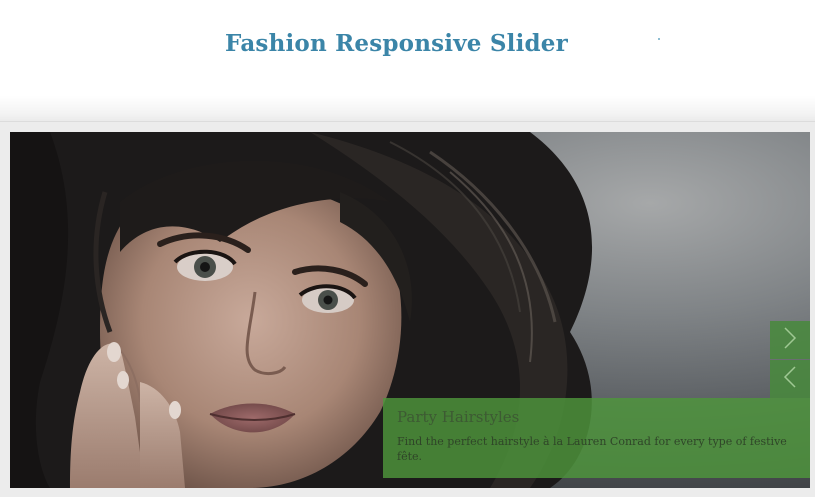  I want to click on chevron-right-icon, so click(790, 340).